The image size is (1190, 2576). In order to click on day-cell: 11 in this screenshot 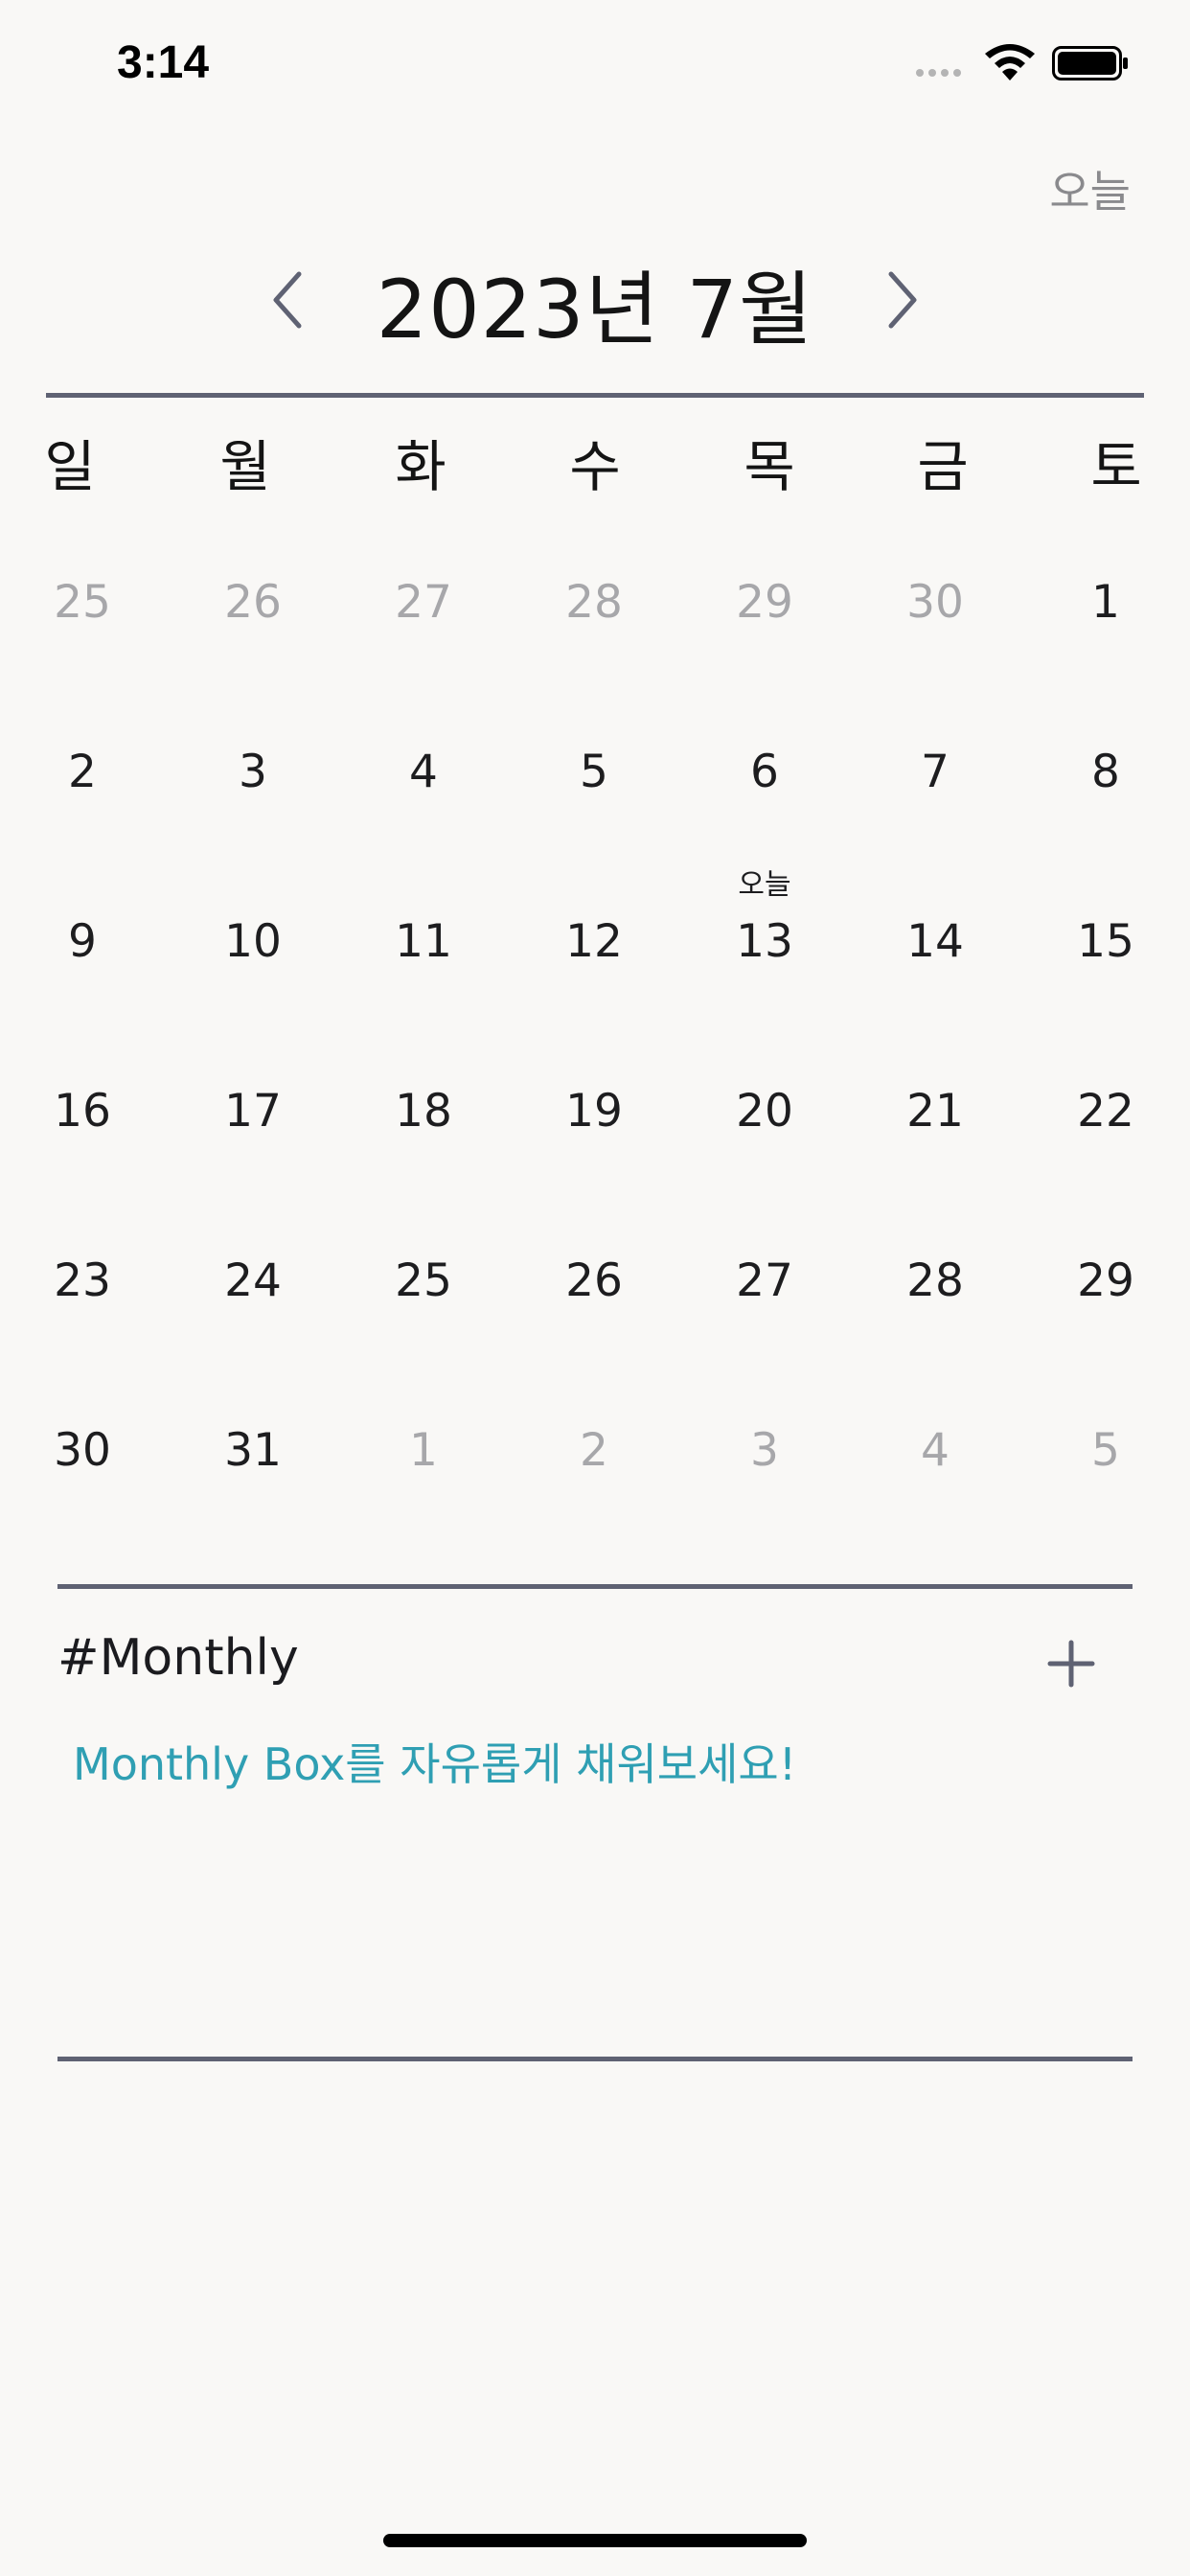, I will do `click(424, 943)`.